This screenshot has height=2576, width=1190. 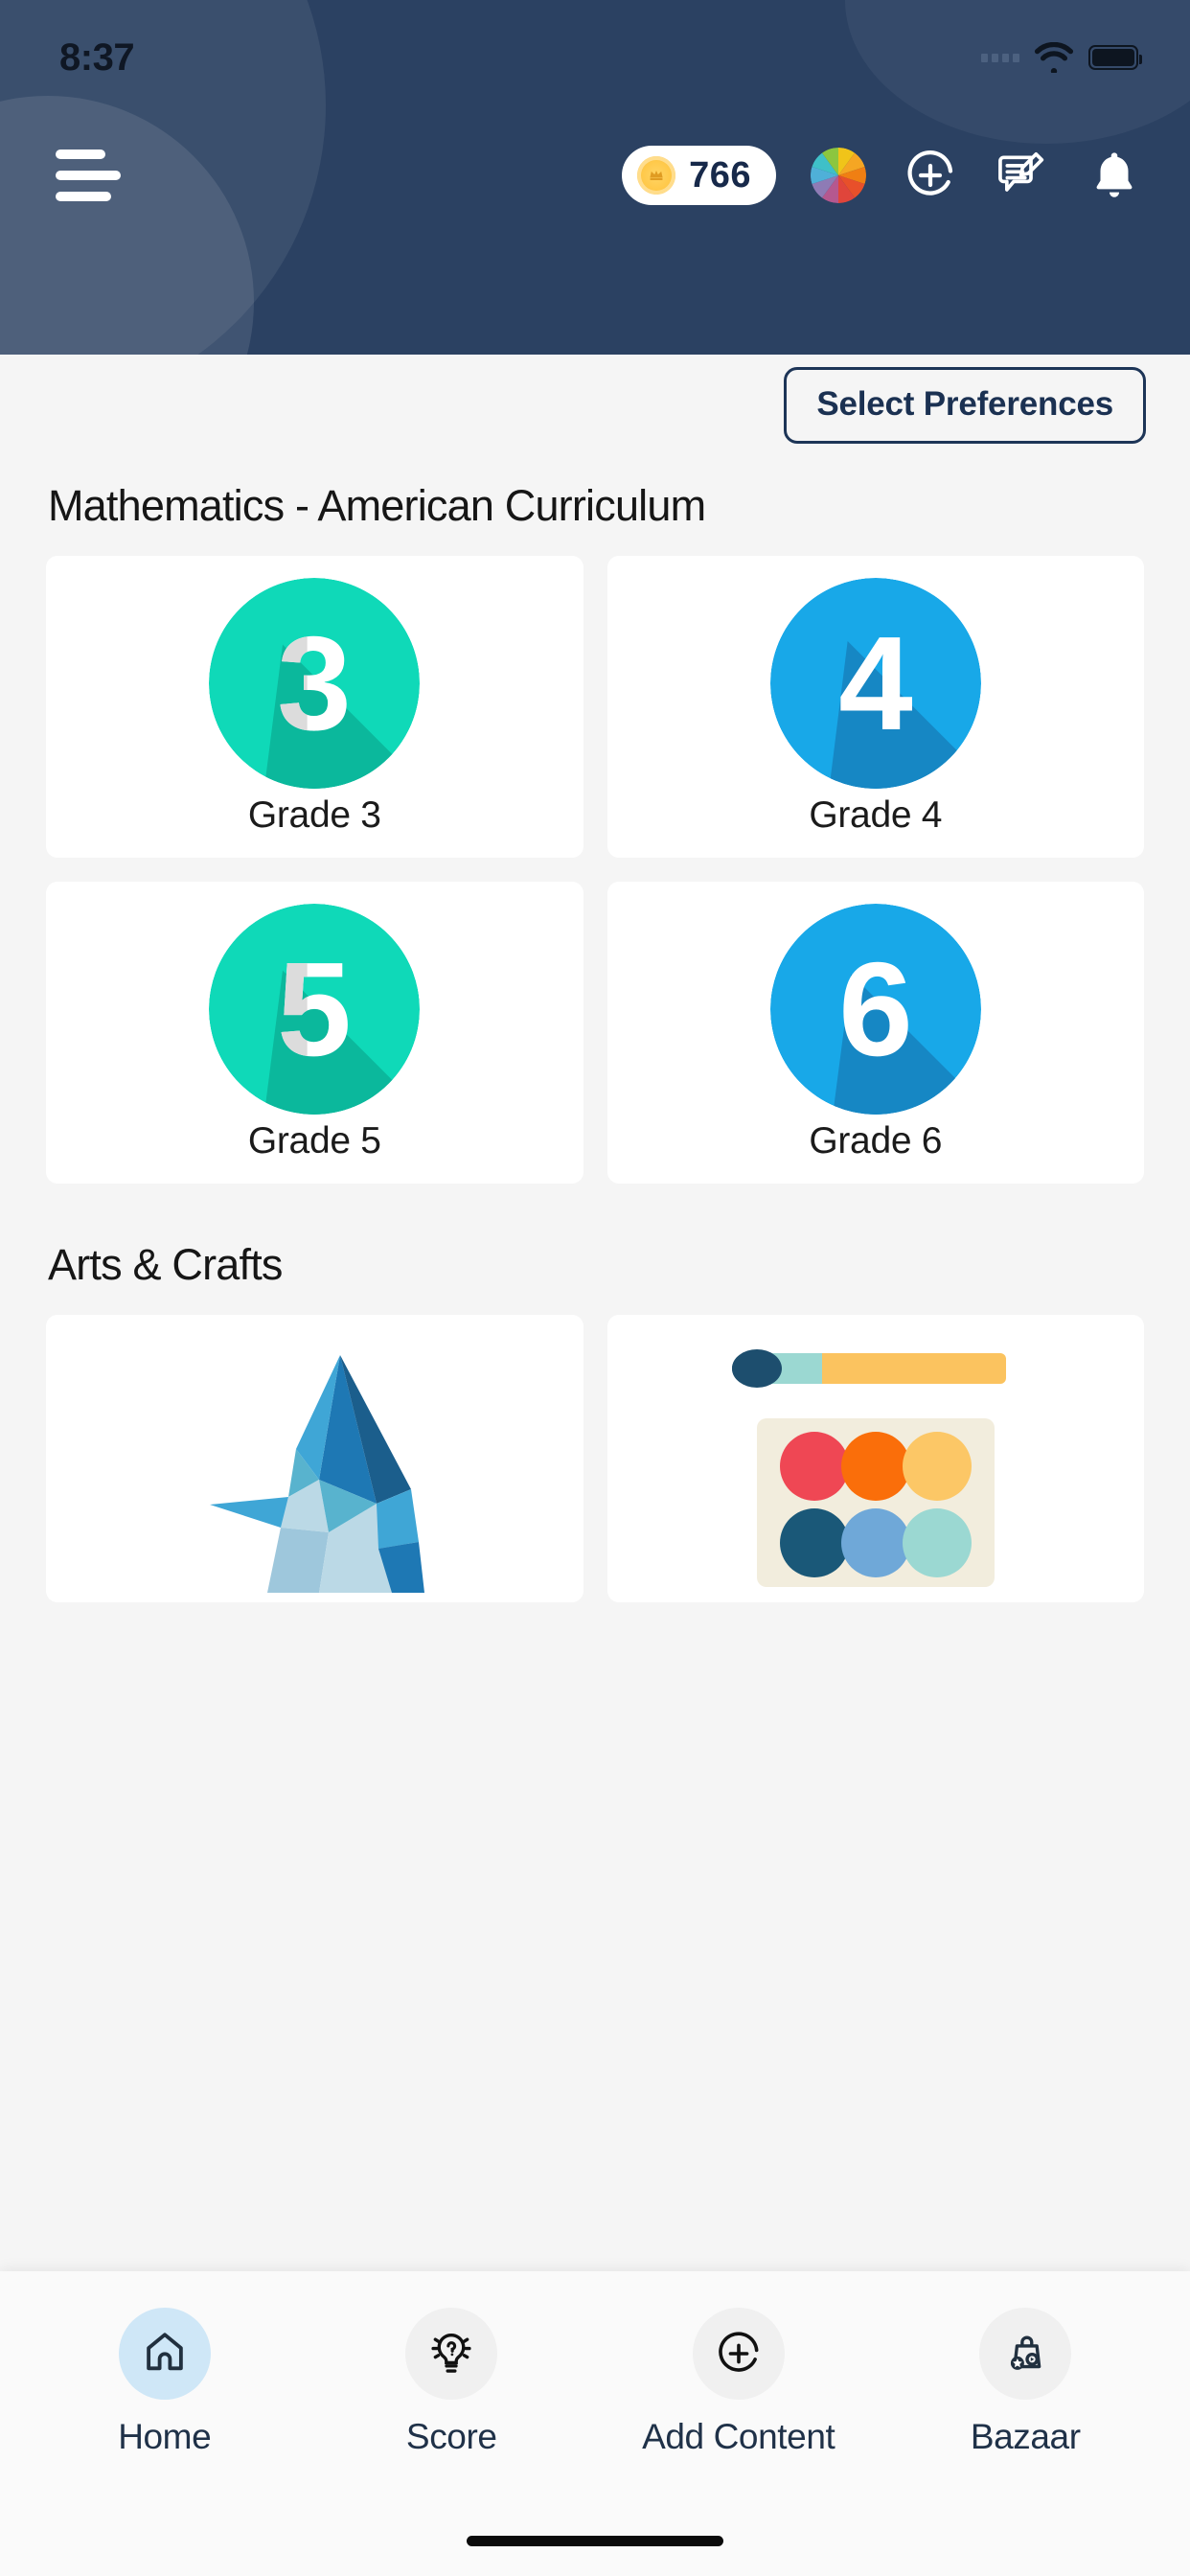 What do you see at coordinates (965, 405) in the screenshot?
I see `select-preferences-button: Select Preferences` at bounding box center [965, 405].